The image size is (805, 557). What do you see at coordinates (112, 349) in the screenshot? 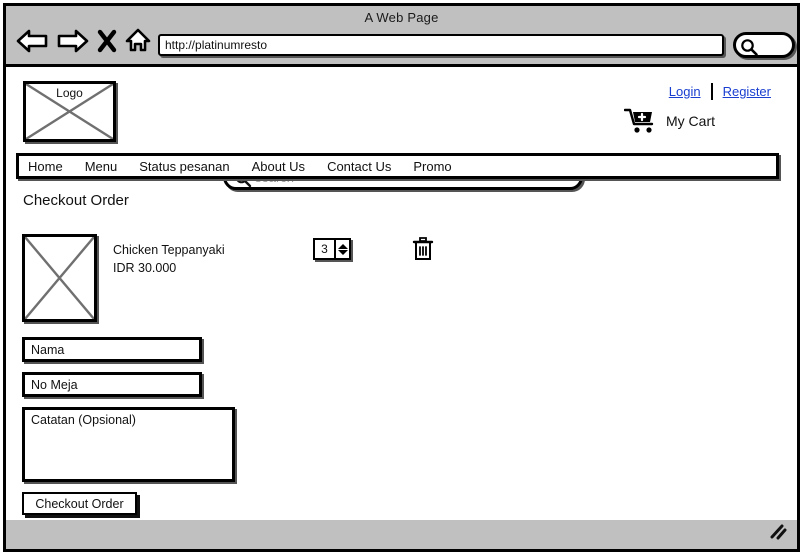
I see `nama-input: Nama` at bounding box center [112, 349].